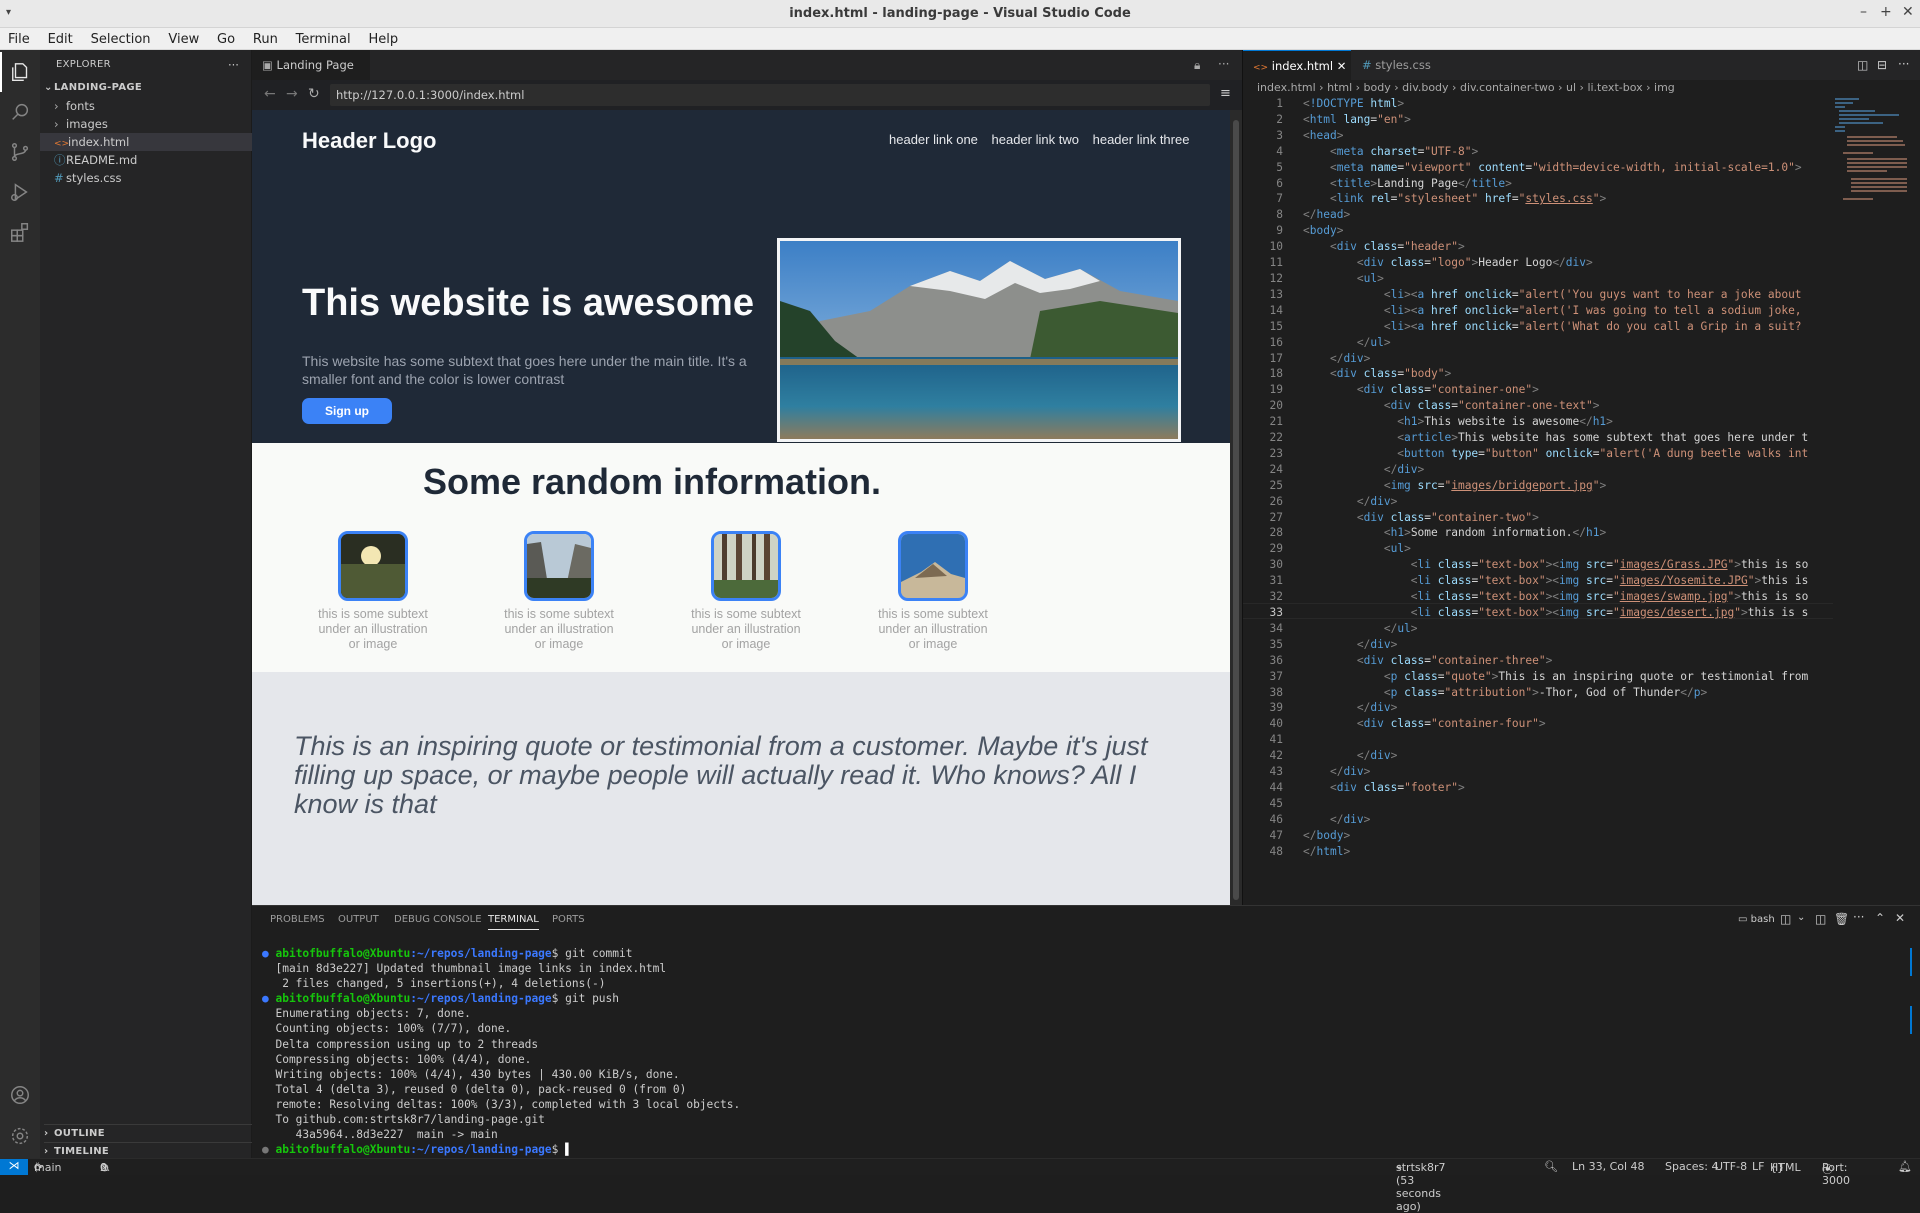 Image resolution: width=1920 pixels, height=1213 pixels. Describe the element at coordinates (1900, 918) in the screenshot. I see `close-panel-icon: ✕` at that location.